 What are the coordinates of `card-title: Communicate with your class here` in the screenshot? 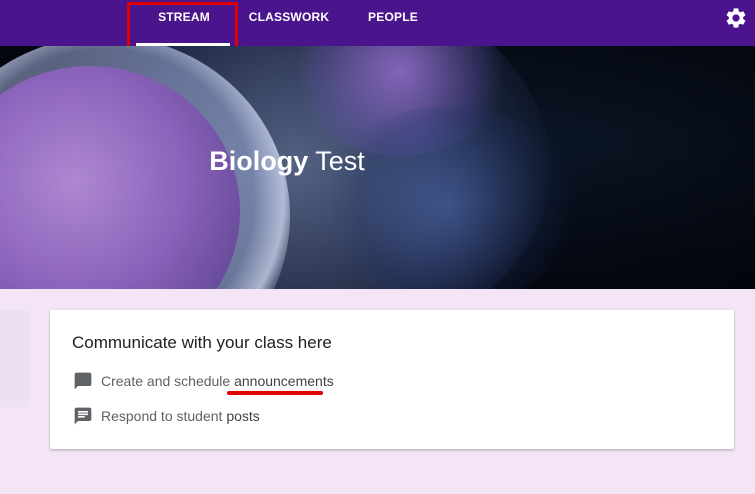 It's located at (202, 342).